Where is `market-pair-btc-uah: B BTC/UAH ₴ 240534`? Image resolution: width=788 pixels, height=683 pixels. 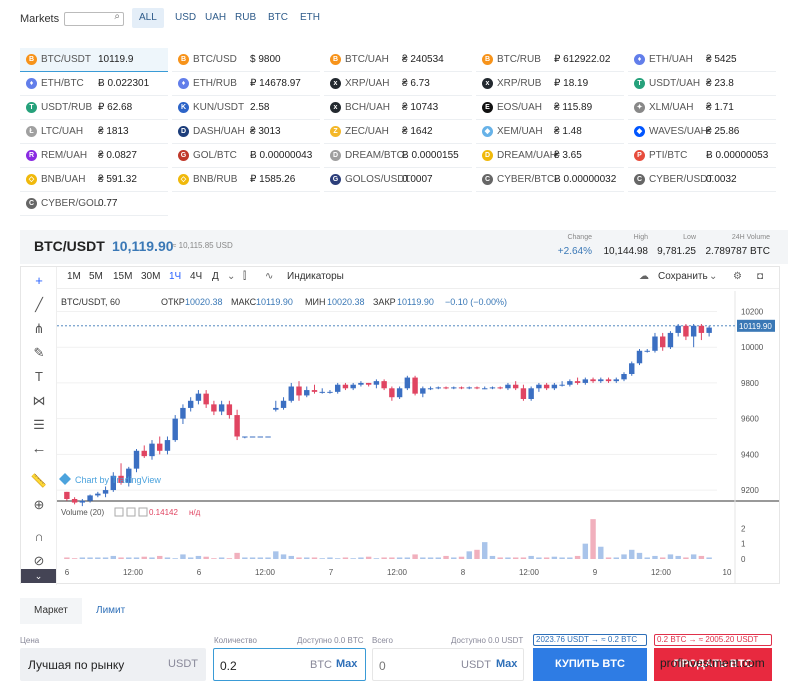 market-pair-btc-uah: B BTC/UAH ₴ 240534 is located at coordinates (398, 60).